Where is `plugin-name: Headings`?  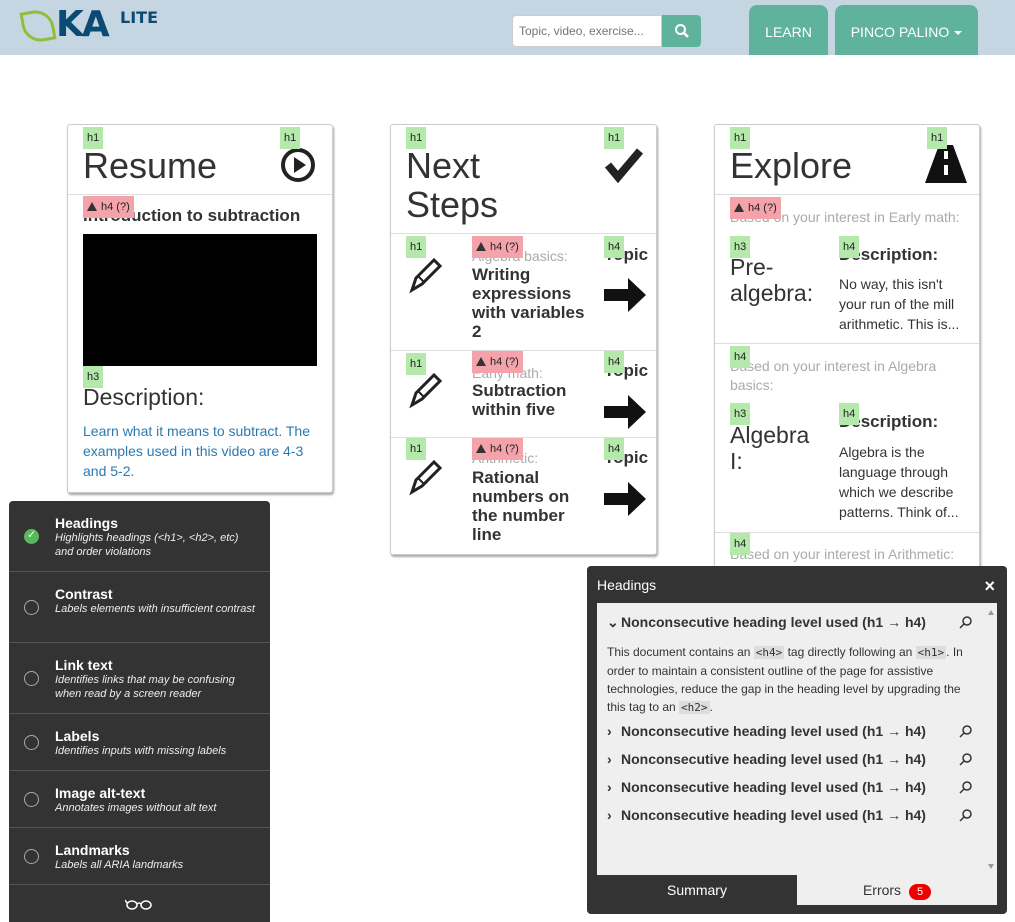 plugin-name: Headings is located at coordinates (87, 523).